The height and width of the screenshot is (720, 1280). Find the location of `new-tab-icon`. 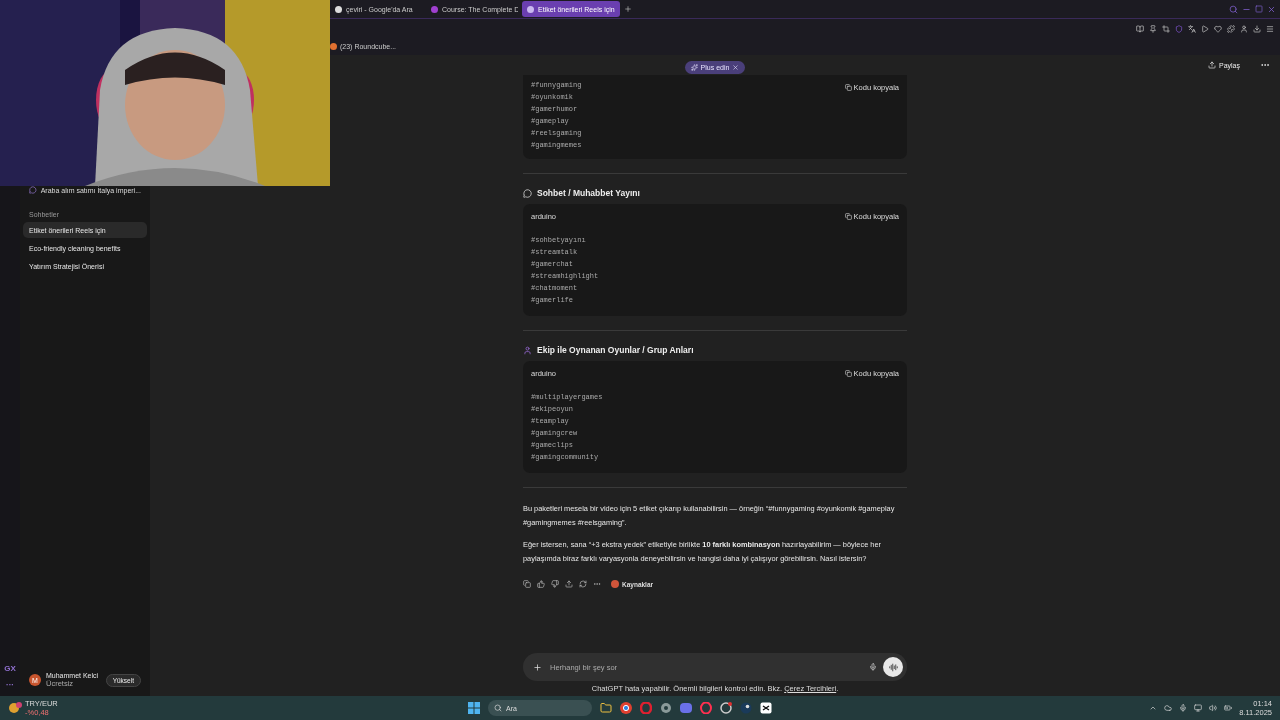

new-tab-icon is located at coordinates (628, 9).